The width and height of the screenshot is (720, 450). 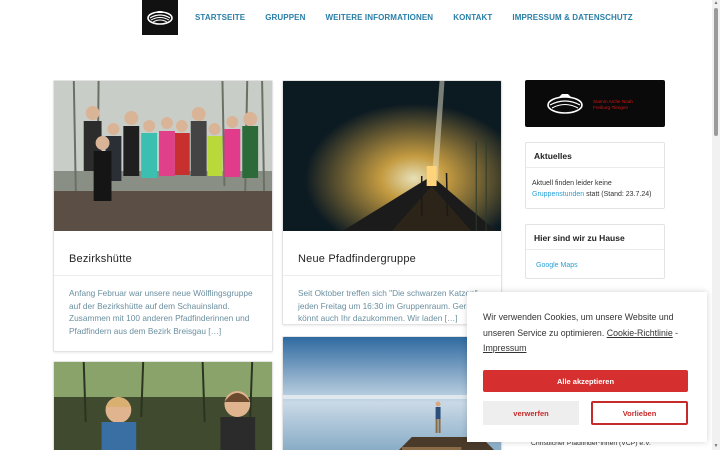 What do you see at coordinates (505, 348) in the screenshot?
I see `impressum-link: Impressum` at bounding box center [505, 348].